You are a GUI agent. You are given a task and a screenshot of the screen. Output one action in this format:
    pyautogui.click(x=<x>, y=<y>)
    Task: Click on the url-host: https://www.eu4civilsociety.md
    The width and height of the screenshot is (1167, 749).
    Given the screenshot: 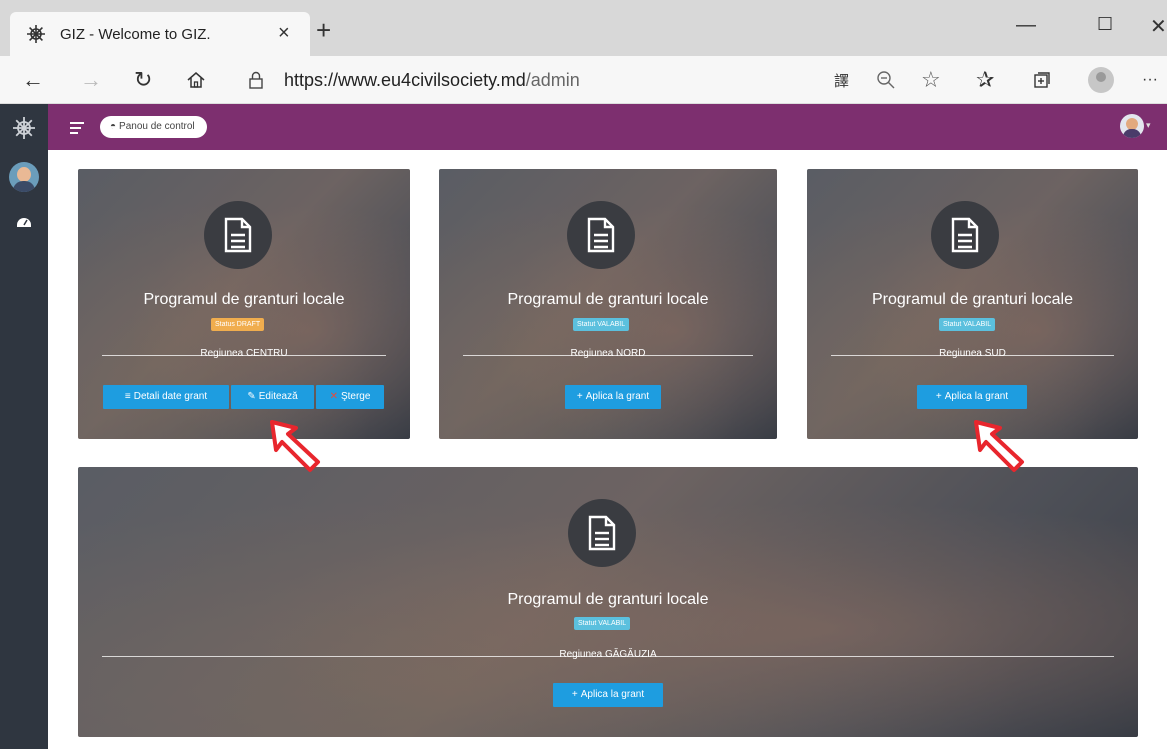 What is the action you would take?
    pyautogui.click(x=405, y=80)
    